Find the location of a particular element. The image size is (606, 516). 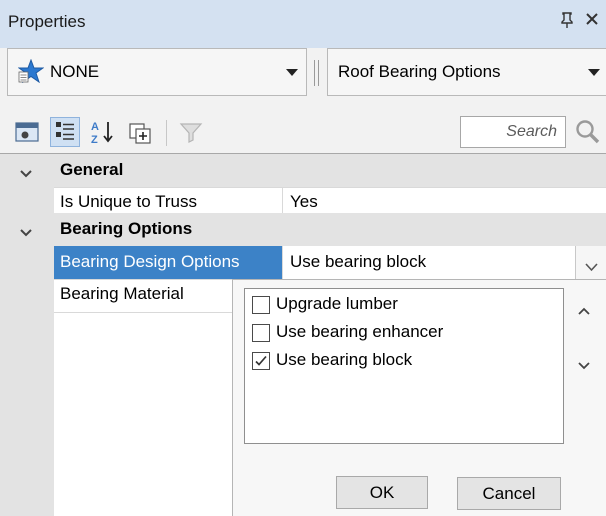

expand-all-icon is located at coordinates (141, 132).